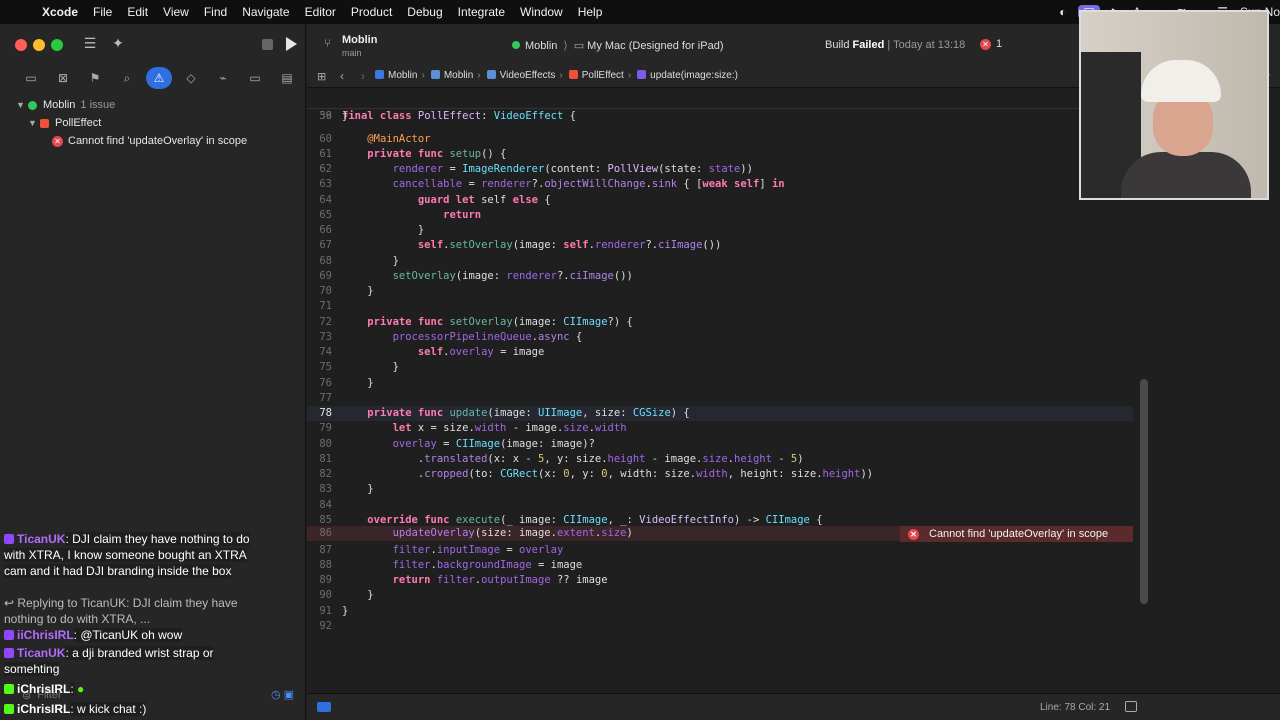  I want to click on tree-row-project: ▼ Moblin 1 issue, so click(153, 105).